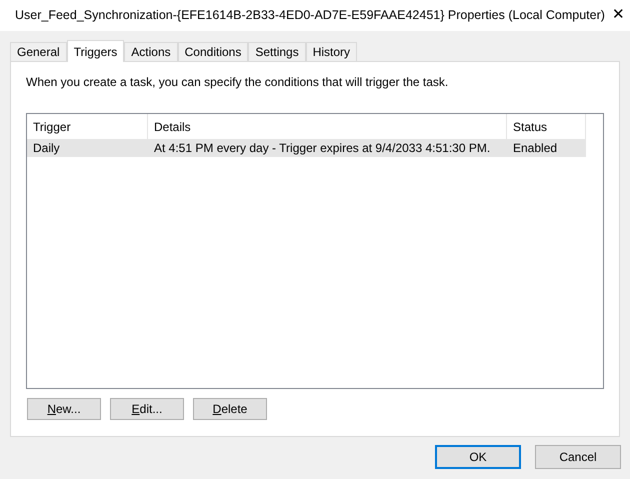  Describe the element at coordinates (151, 51) in the screenshot. I see `tab: Actions` at that location.